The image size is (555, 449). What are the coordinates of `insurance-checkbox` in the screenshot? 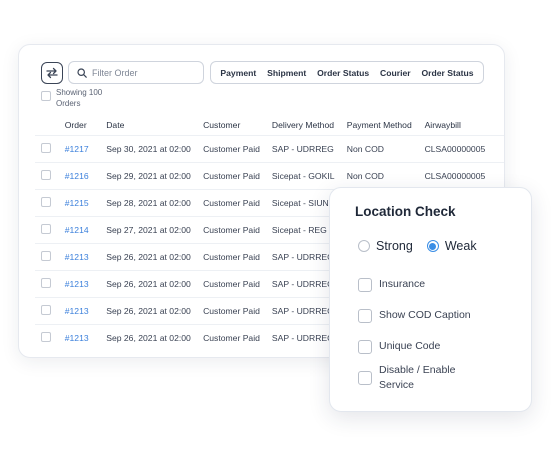 It's located at (365, 285).